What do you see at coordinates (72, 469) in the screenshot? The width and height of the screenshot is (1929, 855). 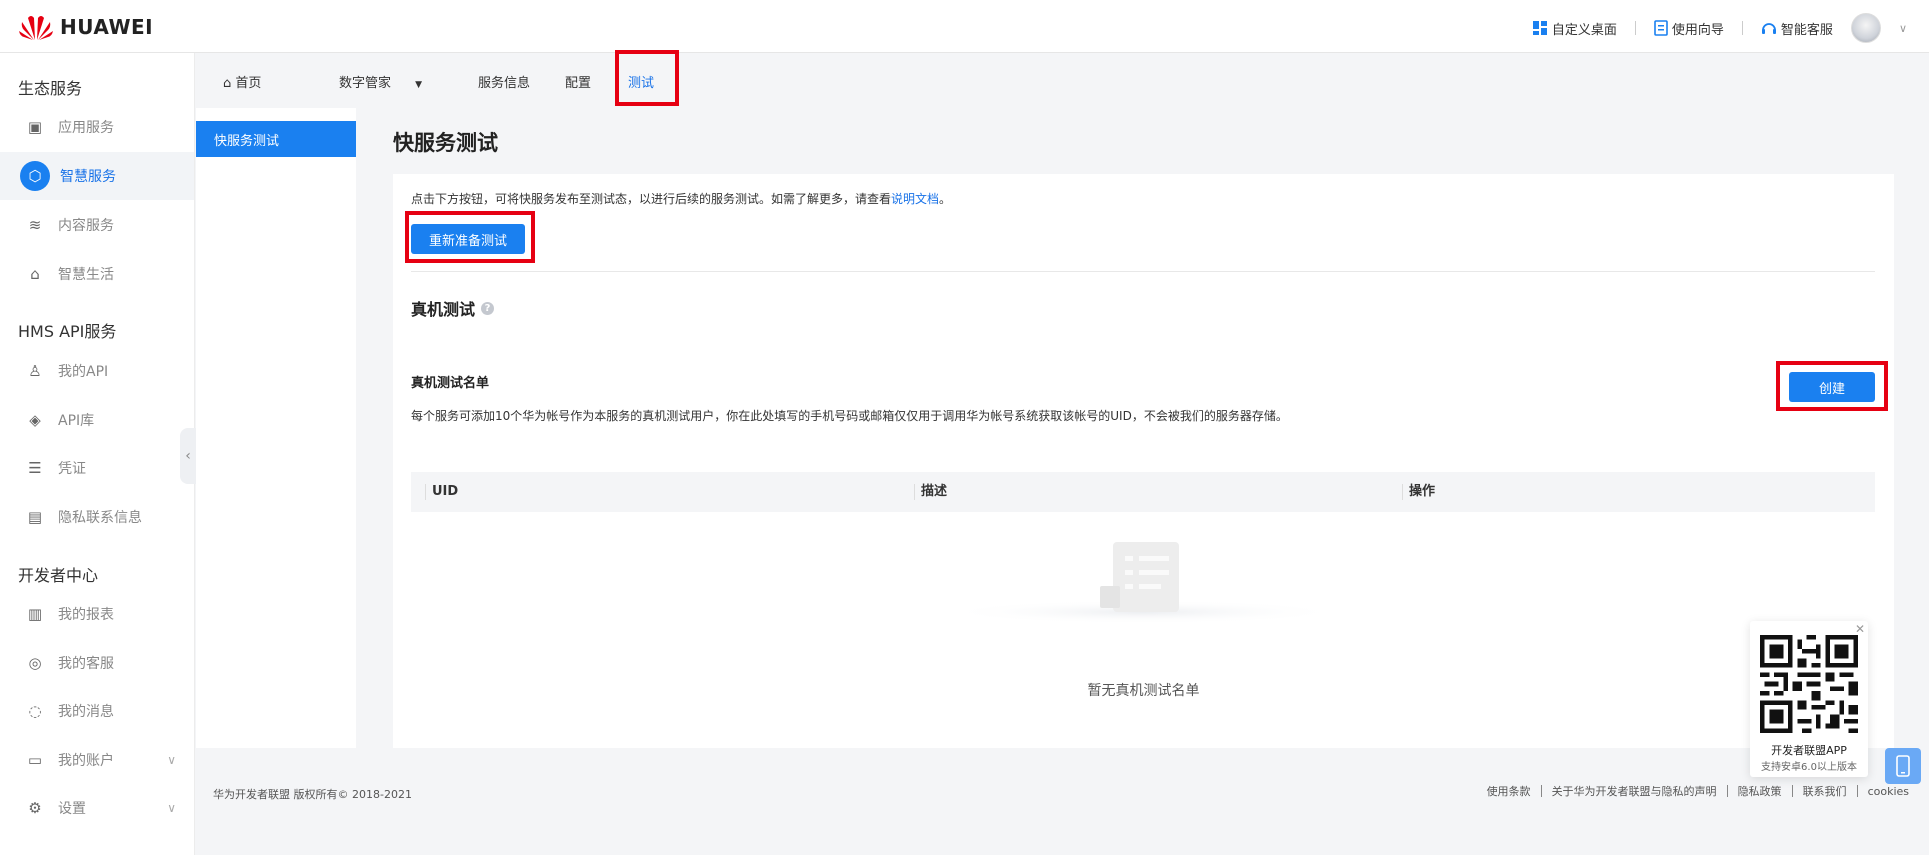 I see `sidebar-item-label: 凭证` at bounding box center [72, 469].